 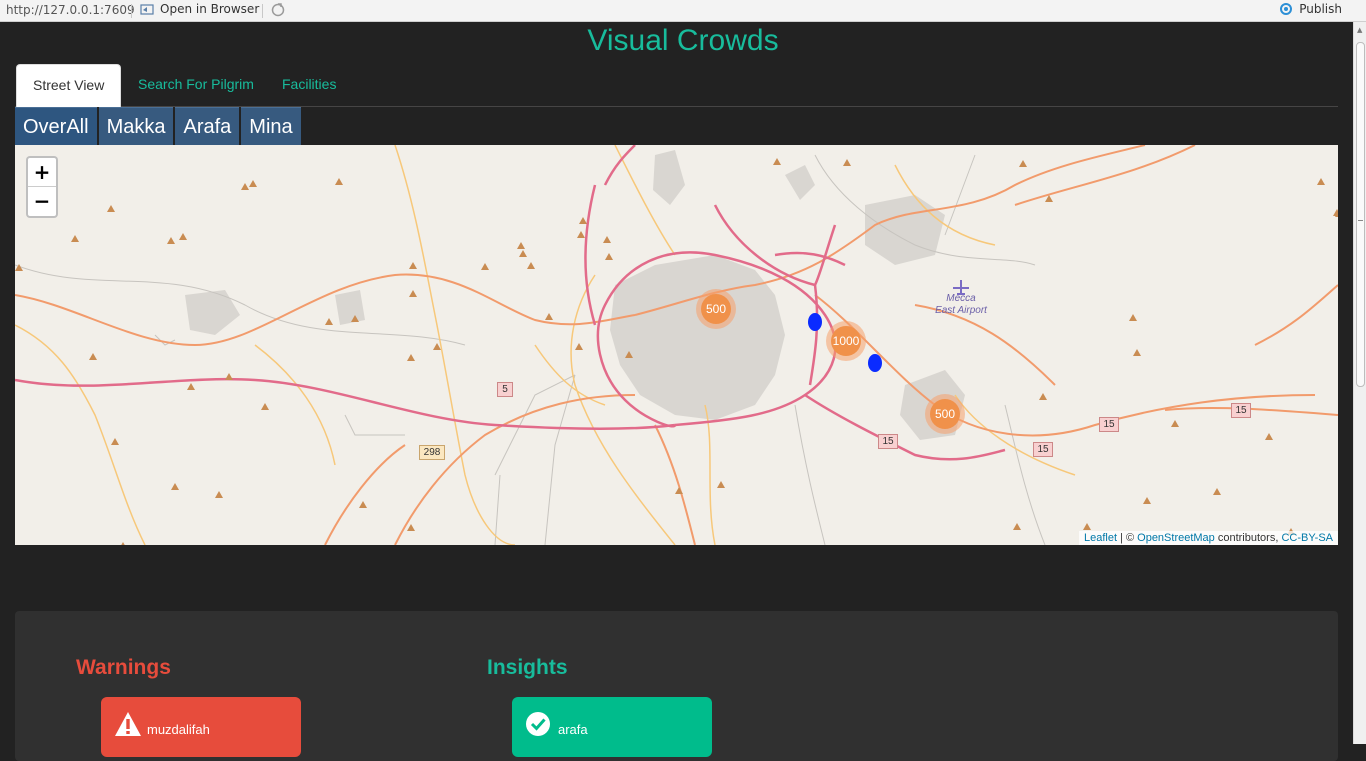 I want to click on browser-window-icon, so click(x=147, y=9).